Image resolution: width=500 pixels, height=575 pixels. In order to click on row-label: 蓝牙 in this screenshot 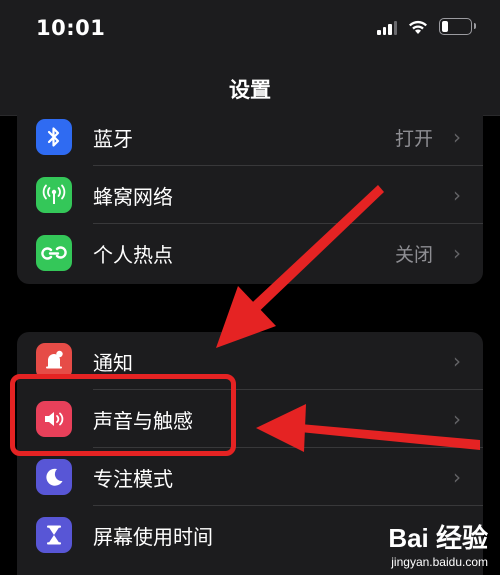, I will do `click(113, 138)`.